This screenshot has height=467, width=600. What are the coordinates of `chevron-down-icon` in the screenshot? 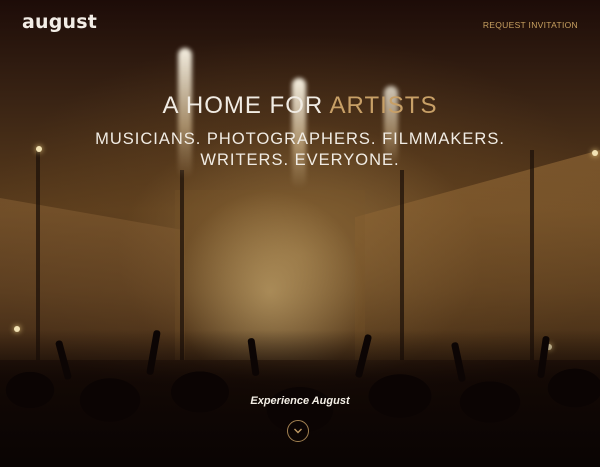 It's located at (298, 431).